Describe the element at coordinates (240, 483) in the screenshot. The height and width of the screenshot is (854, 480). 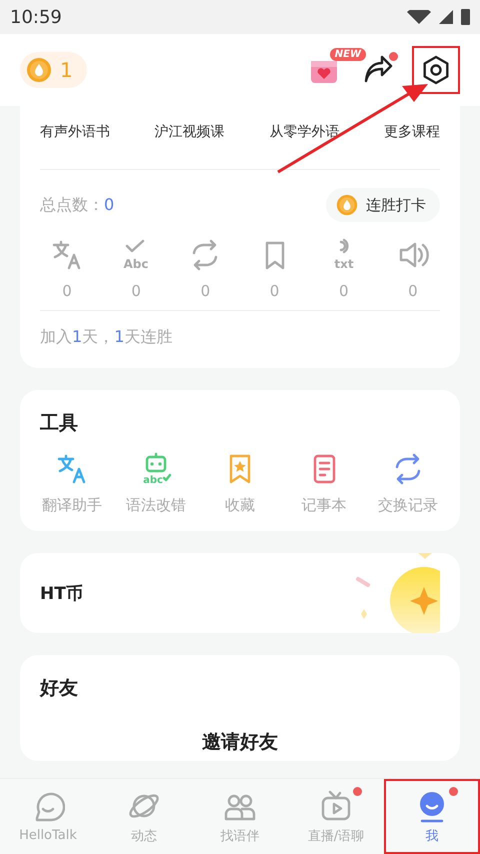
I see `tool-item: 收藏` at that location.